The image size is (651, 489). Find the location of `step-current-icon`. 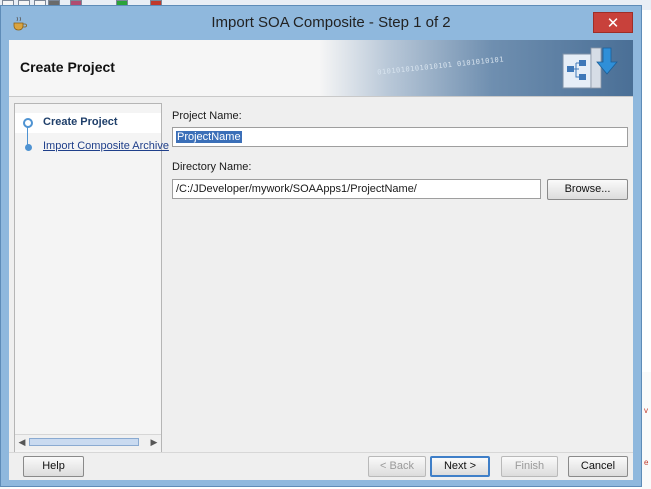

step-current-icon is located at coordinates (28, 123).